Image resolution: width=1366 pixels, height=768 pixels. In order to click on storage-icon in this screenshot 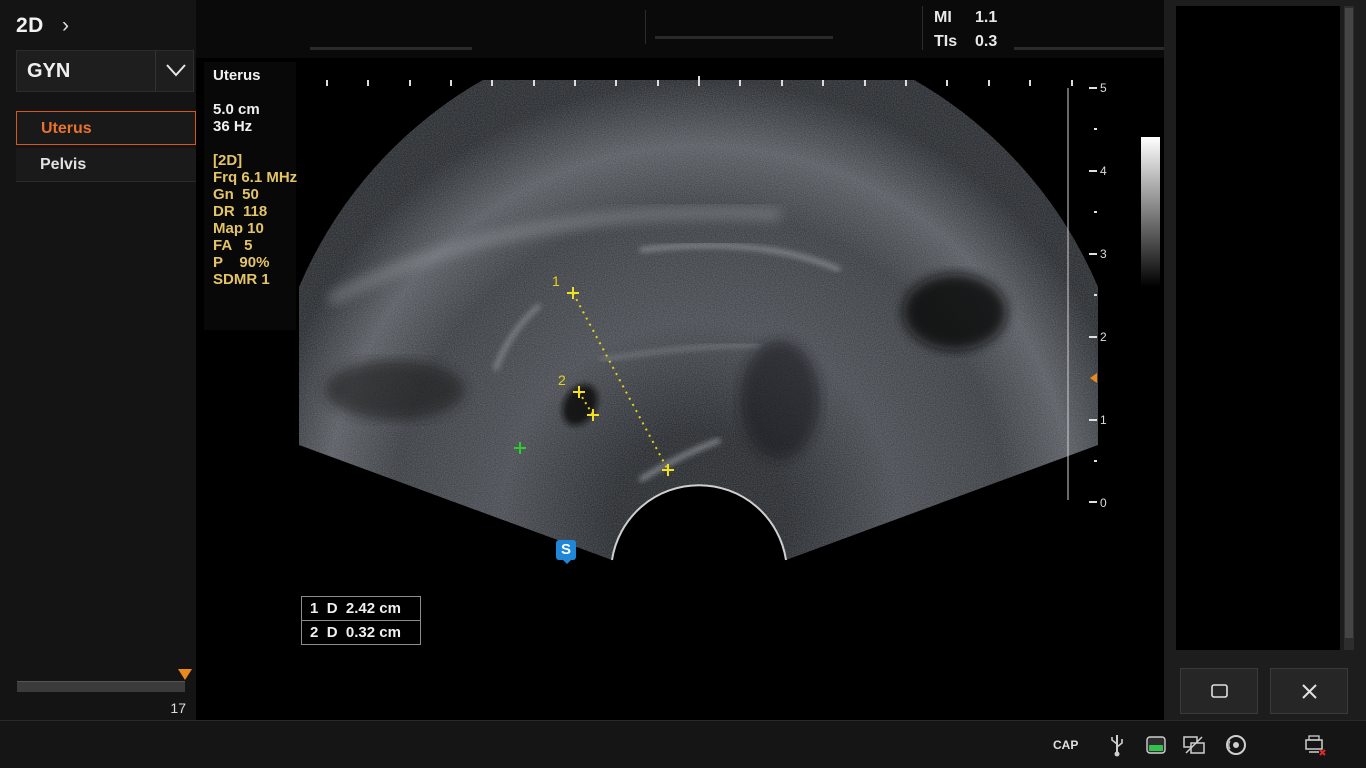, I will do `click(1156, 745)`.